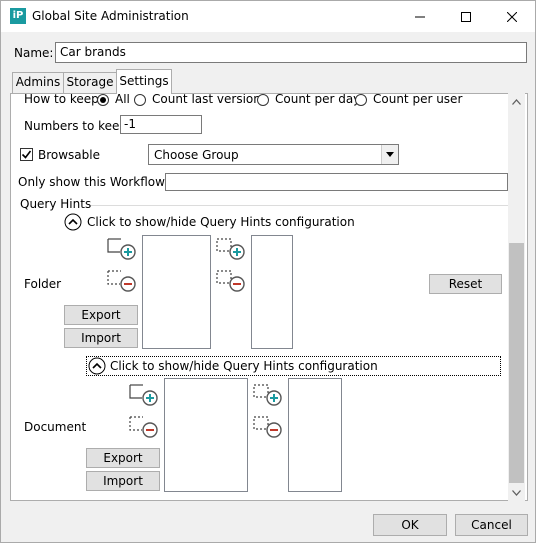 The width and height of the screenshot is (536, 543). I want to click on scroll-thumb, so click(516, 363).